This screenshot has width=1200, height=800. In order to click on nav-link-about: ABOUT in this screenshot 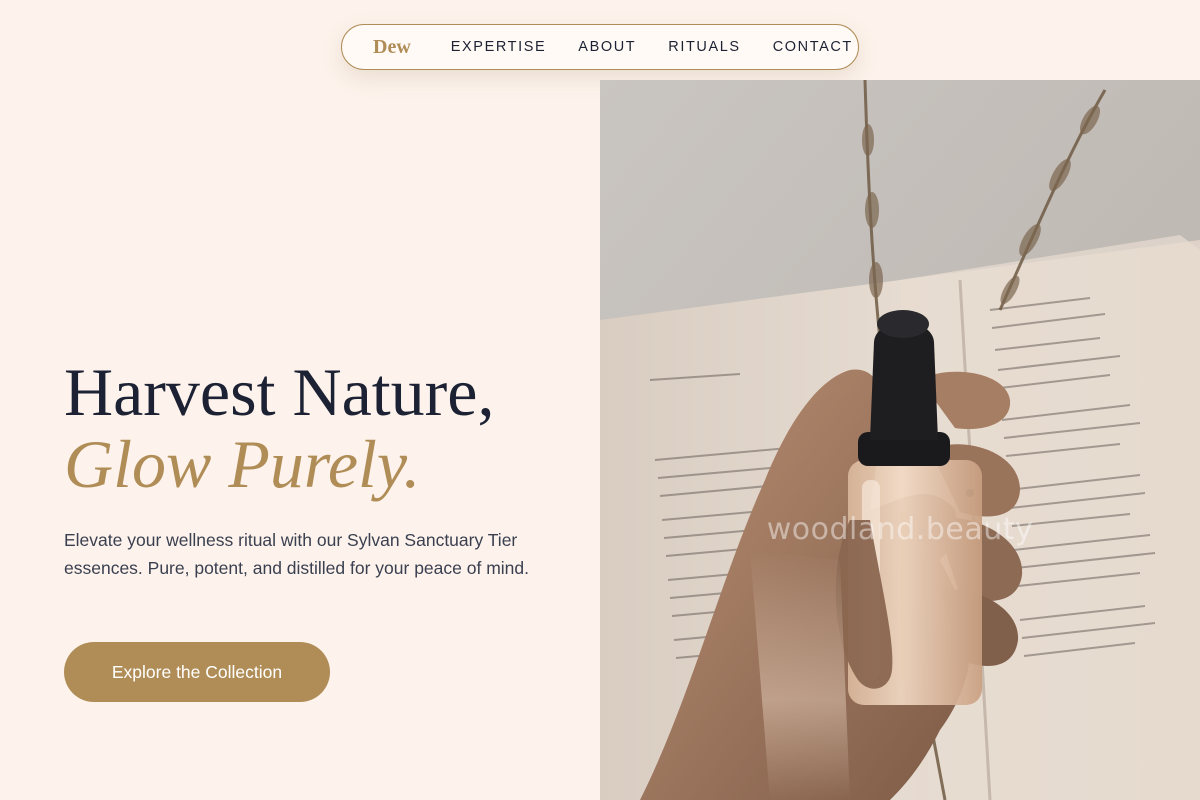, I will do `click(607, 47)`.